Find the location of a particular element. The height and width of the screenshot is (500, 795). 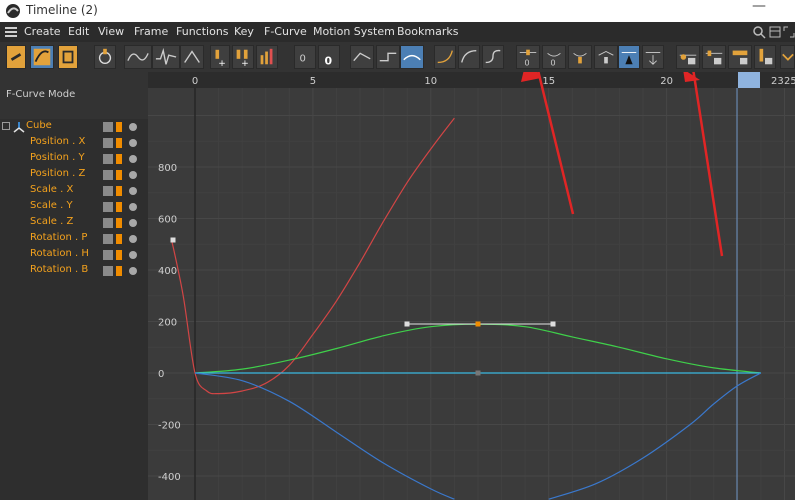

tangent-break-button is located at coordinates (606, 57).